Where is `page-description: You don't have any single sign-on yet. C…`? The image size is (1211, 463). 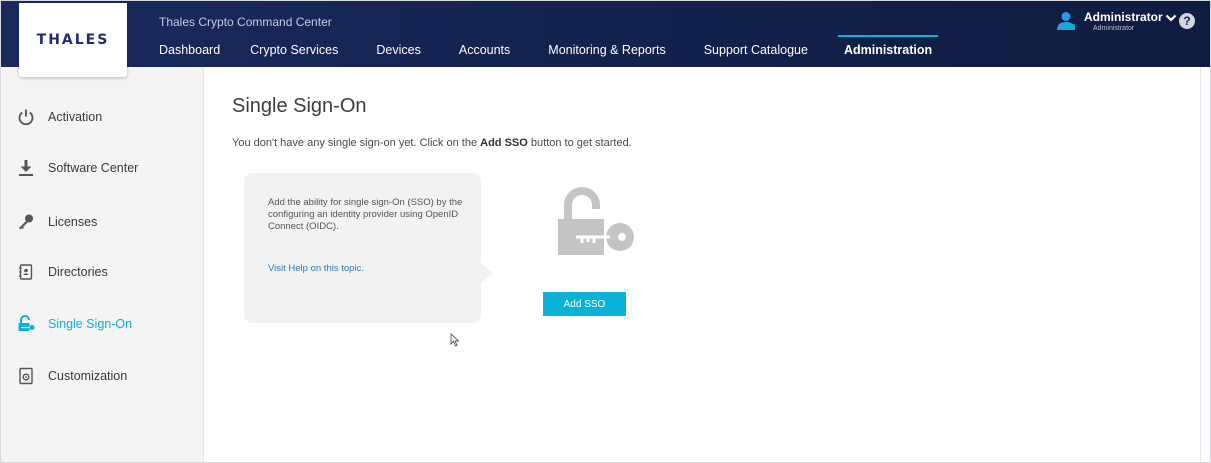 page-description: You don't have any single sign-on yet. C… is located at coordinates (432, 143).